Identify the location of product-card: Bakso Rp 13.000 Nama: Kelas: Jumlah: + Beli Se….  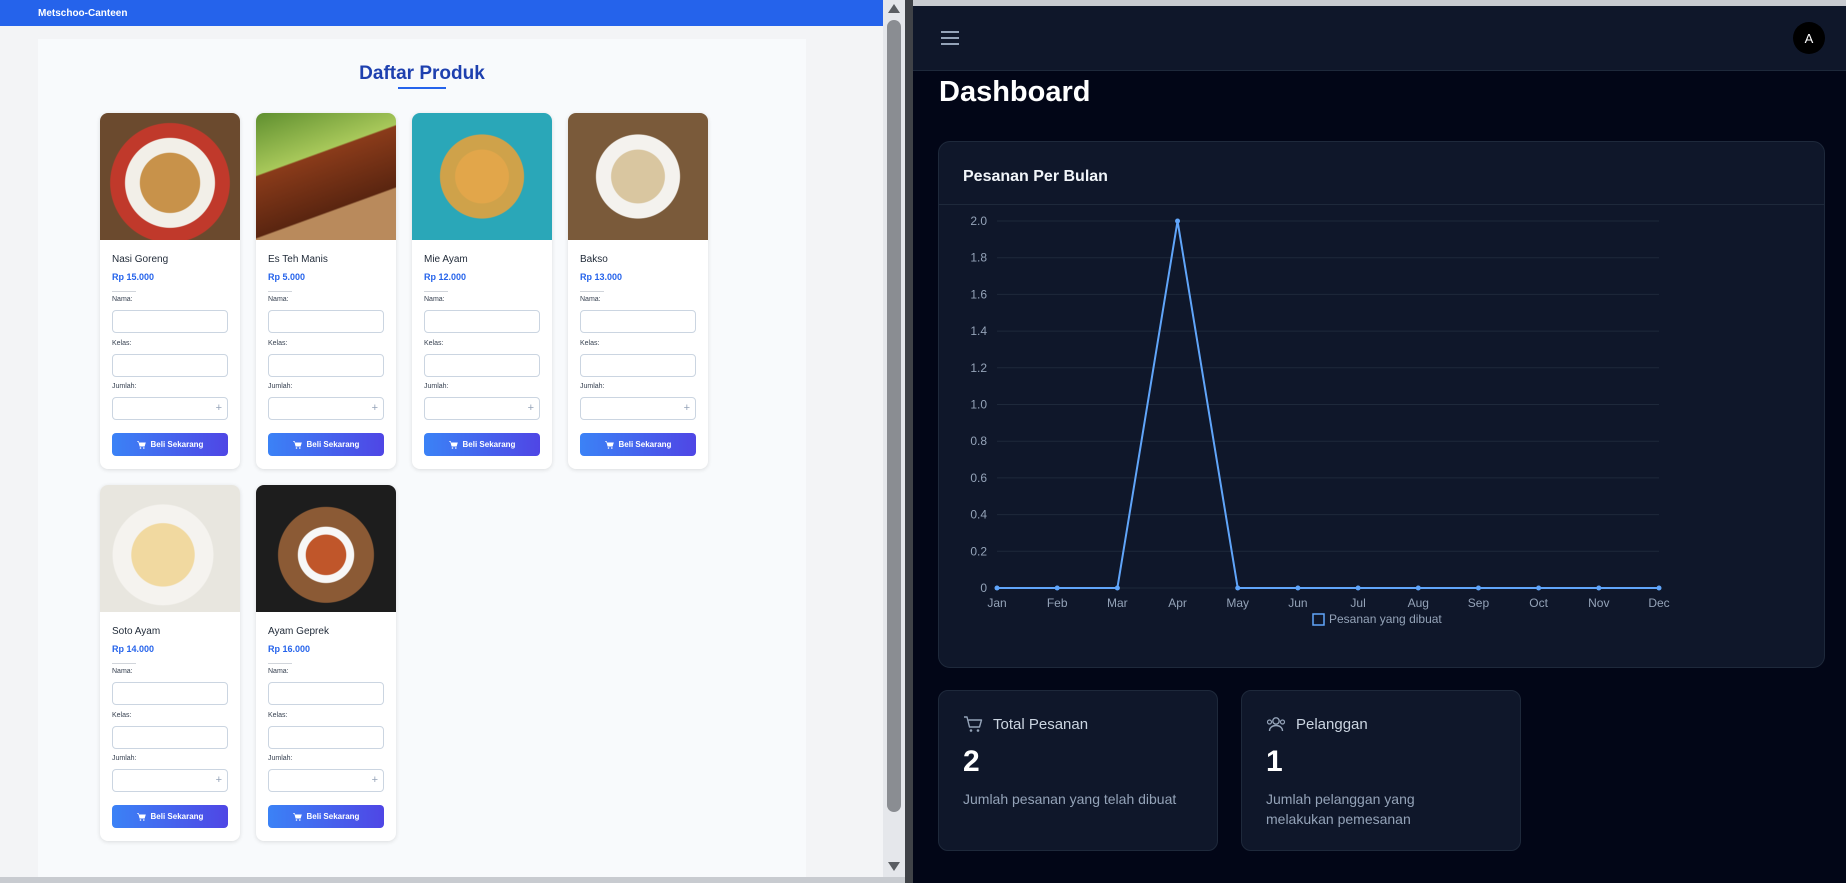
(638, 291).